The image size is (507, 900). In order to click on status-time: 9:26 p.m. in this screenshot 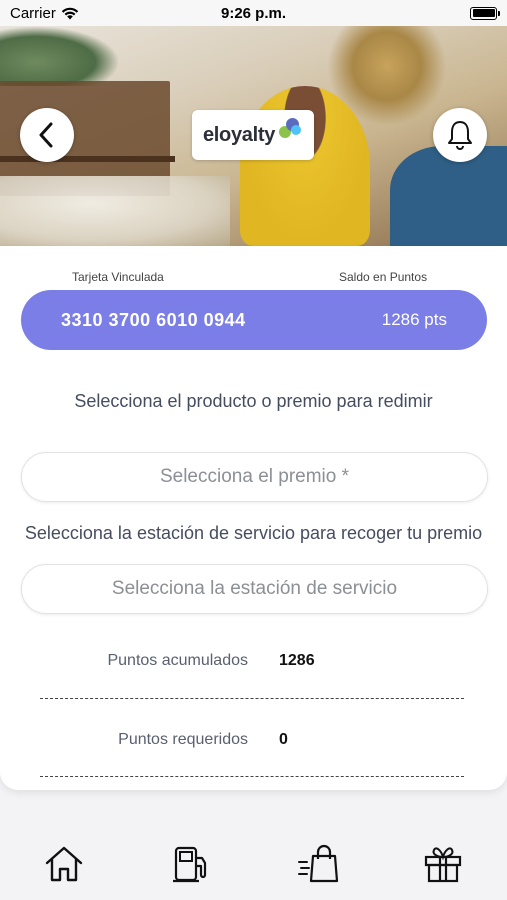, I will do `click(253, 13)`.